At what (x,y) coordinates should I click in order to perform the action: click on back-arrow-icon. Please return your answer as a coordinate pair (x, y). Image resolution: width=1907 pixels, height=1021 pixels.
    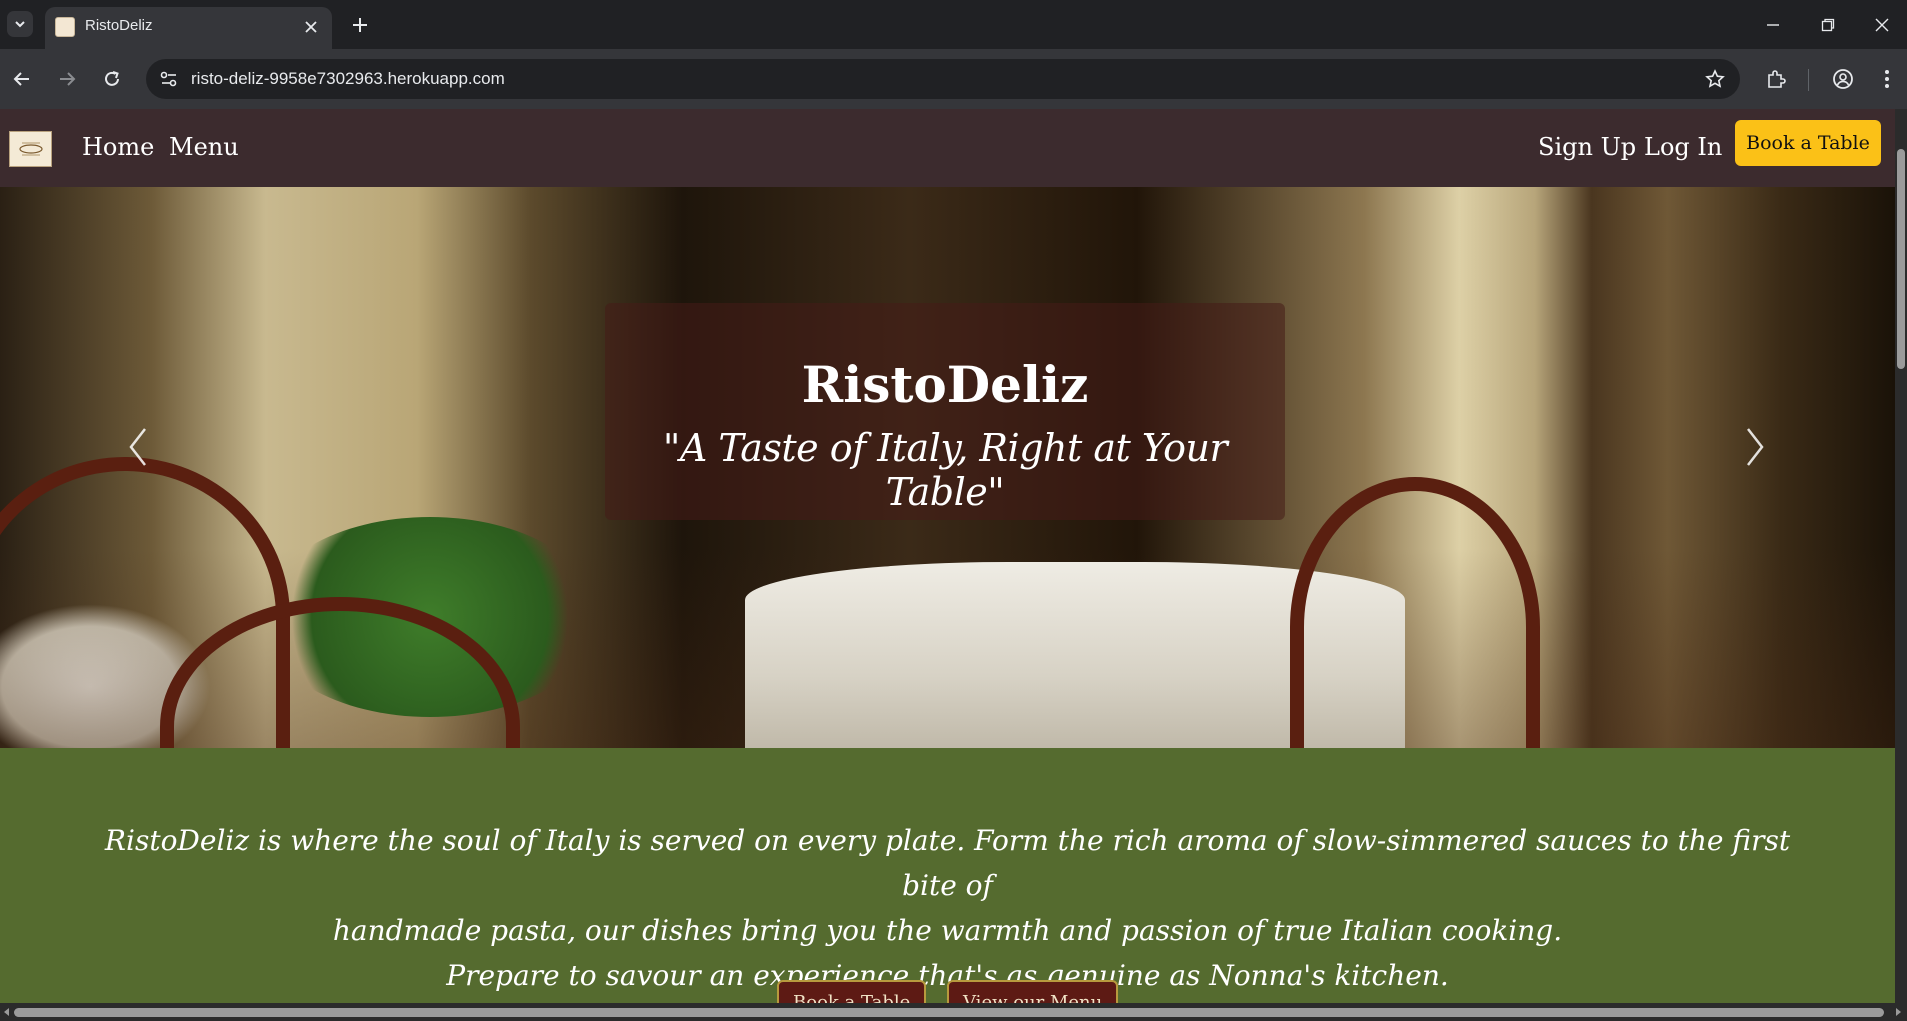
    Looking at the image, I should click on (22, 79).